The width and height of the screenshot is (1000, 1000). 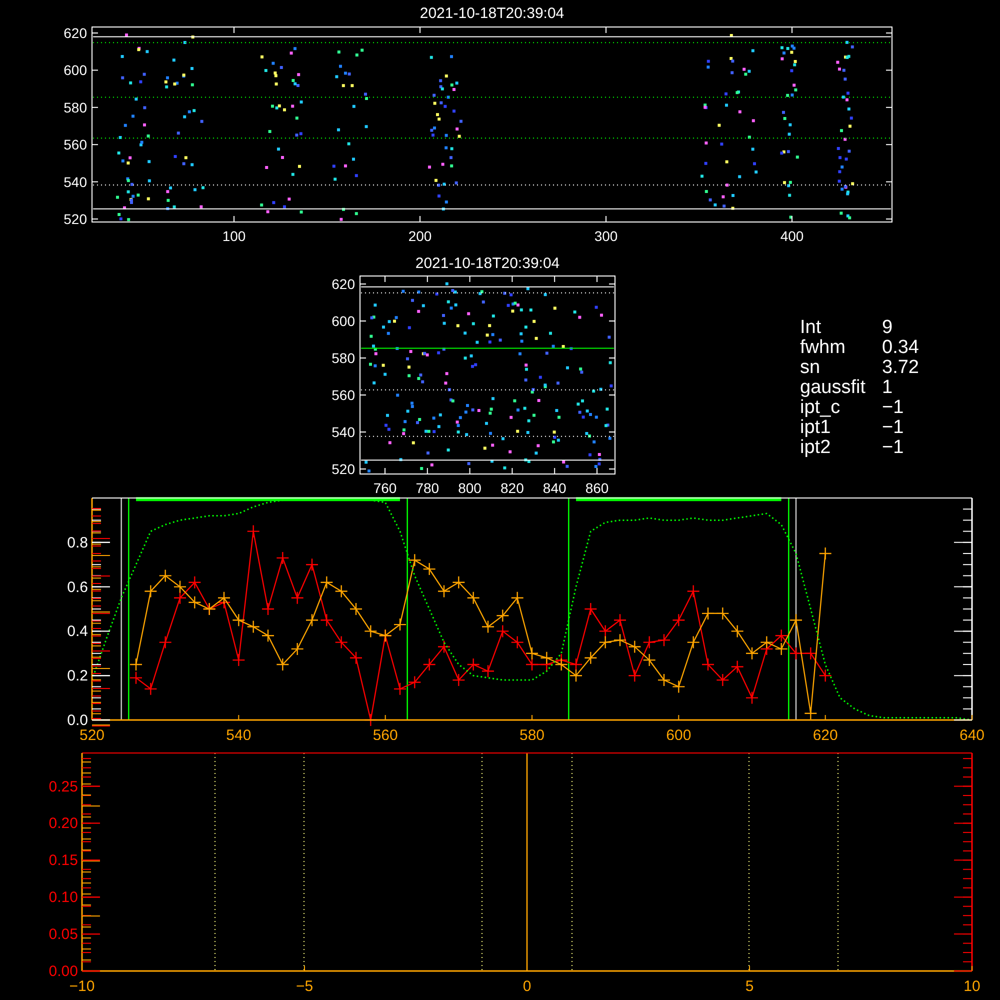 I want to click on tick-label: 0.15, so click(x=63, y=861).